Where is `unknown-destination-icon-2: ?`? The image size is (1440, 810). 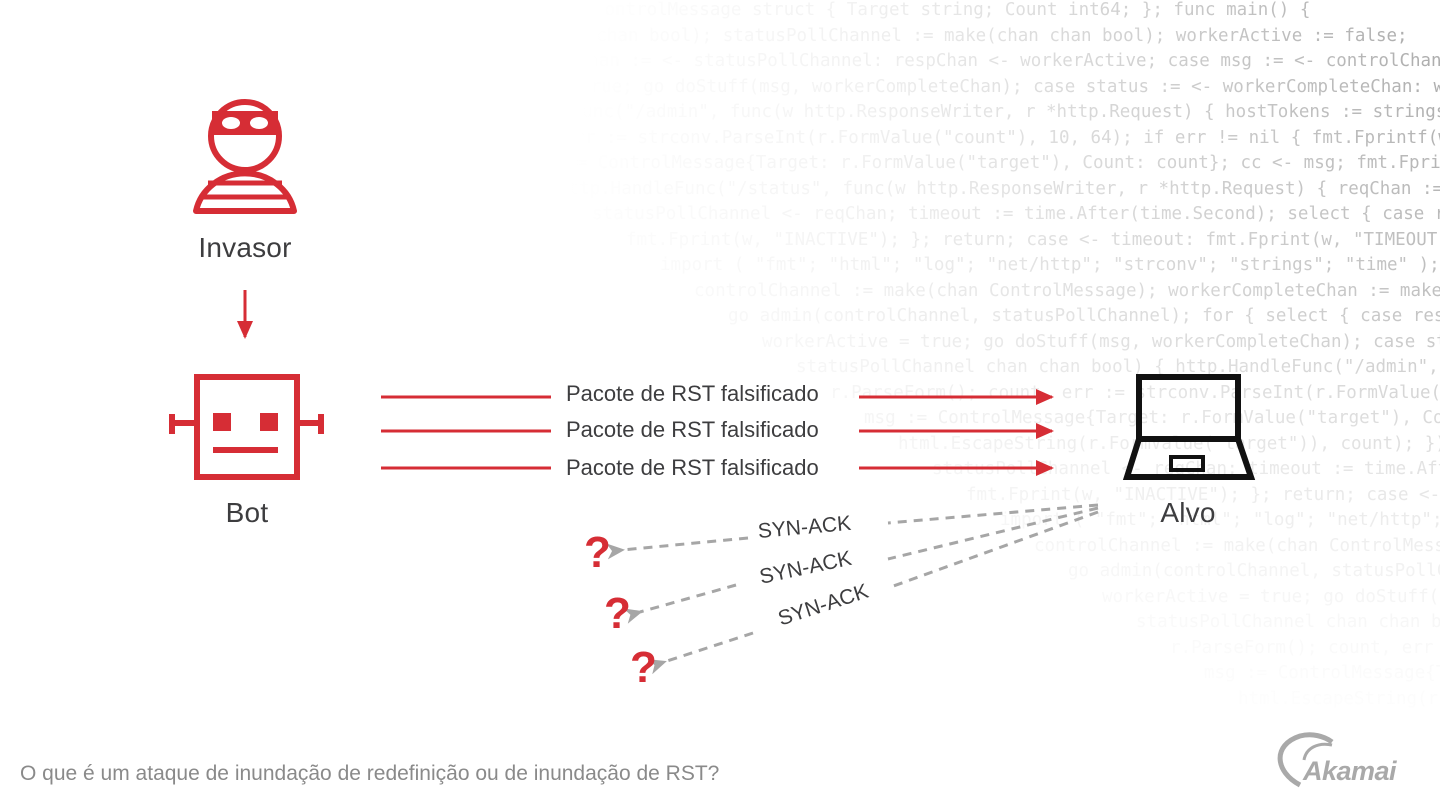
unknown-destination-icon-2: ? is located at coordinates (617, 613).